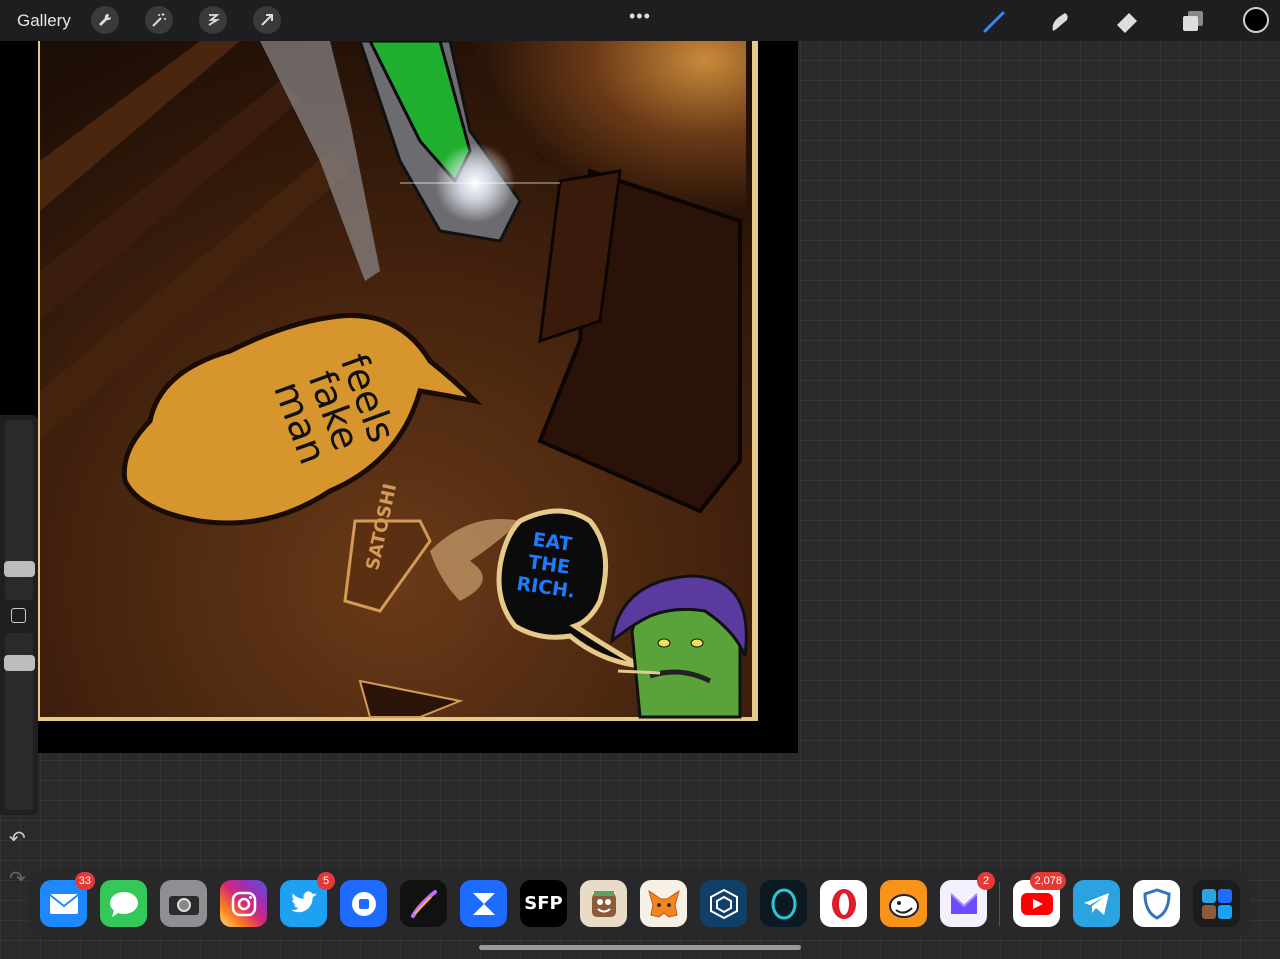  I want to click on brush-icon, so click(995, 21).